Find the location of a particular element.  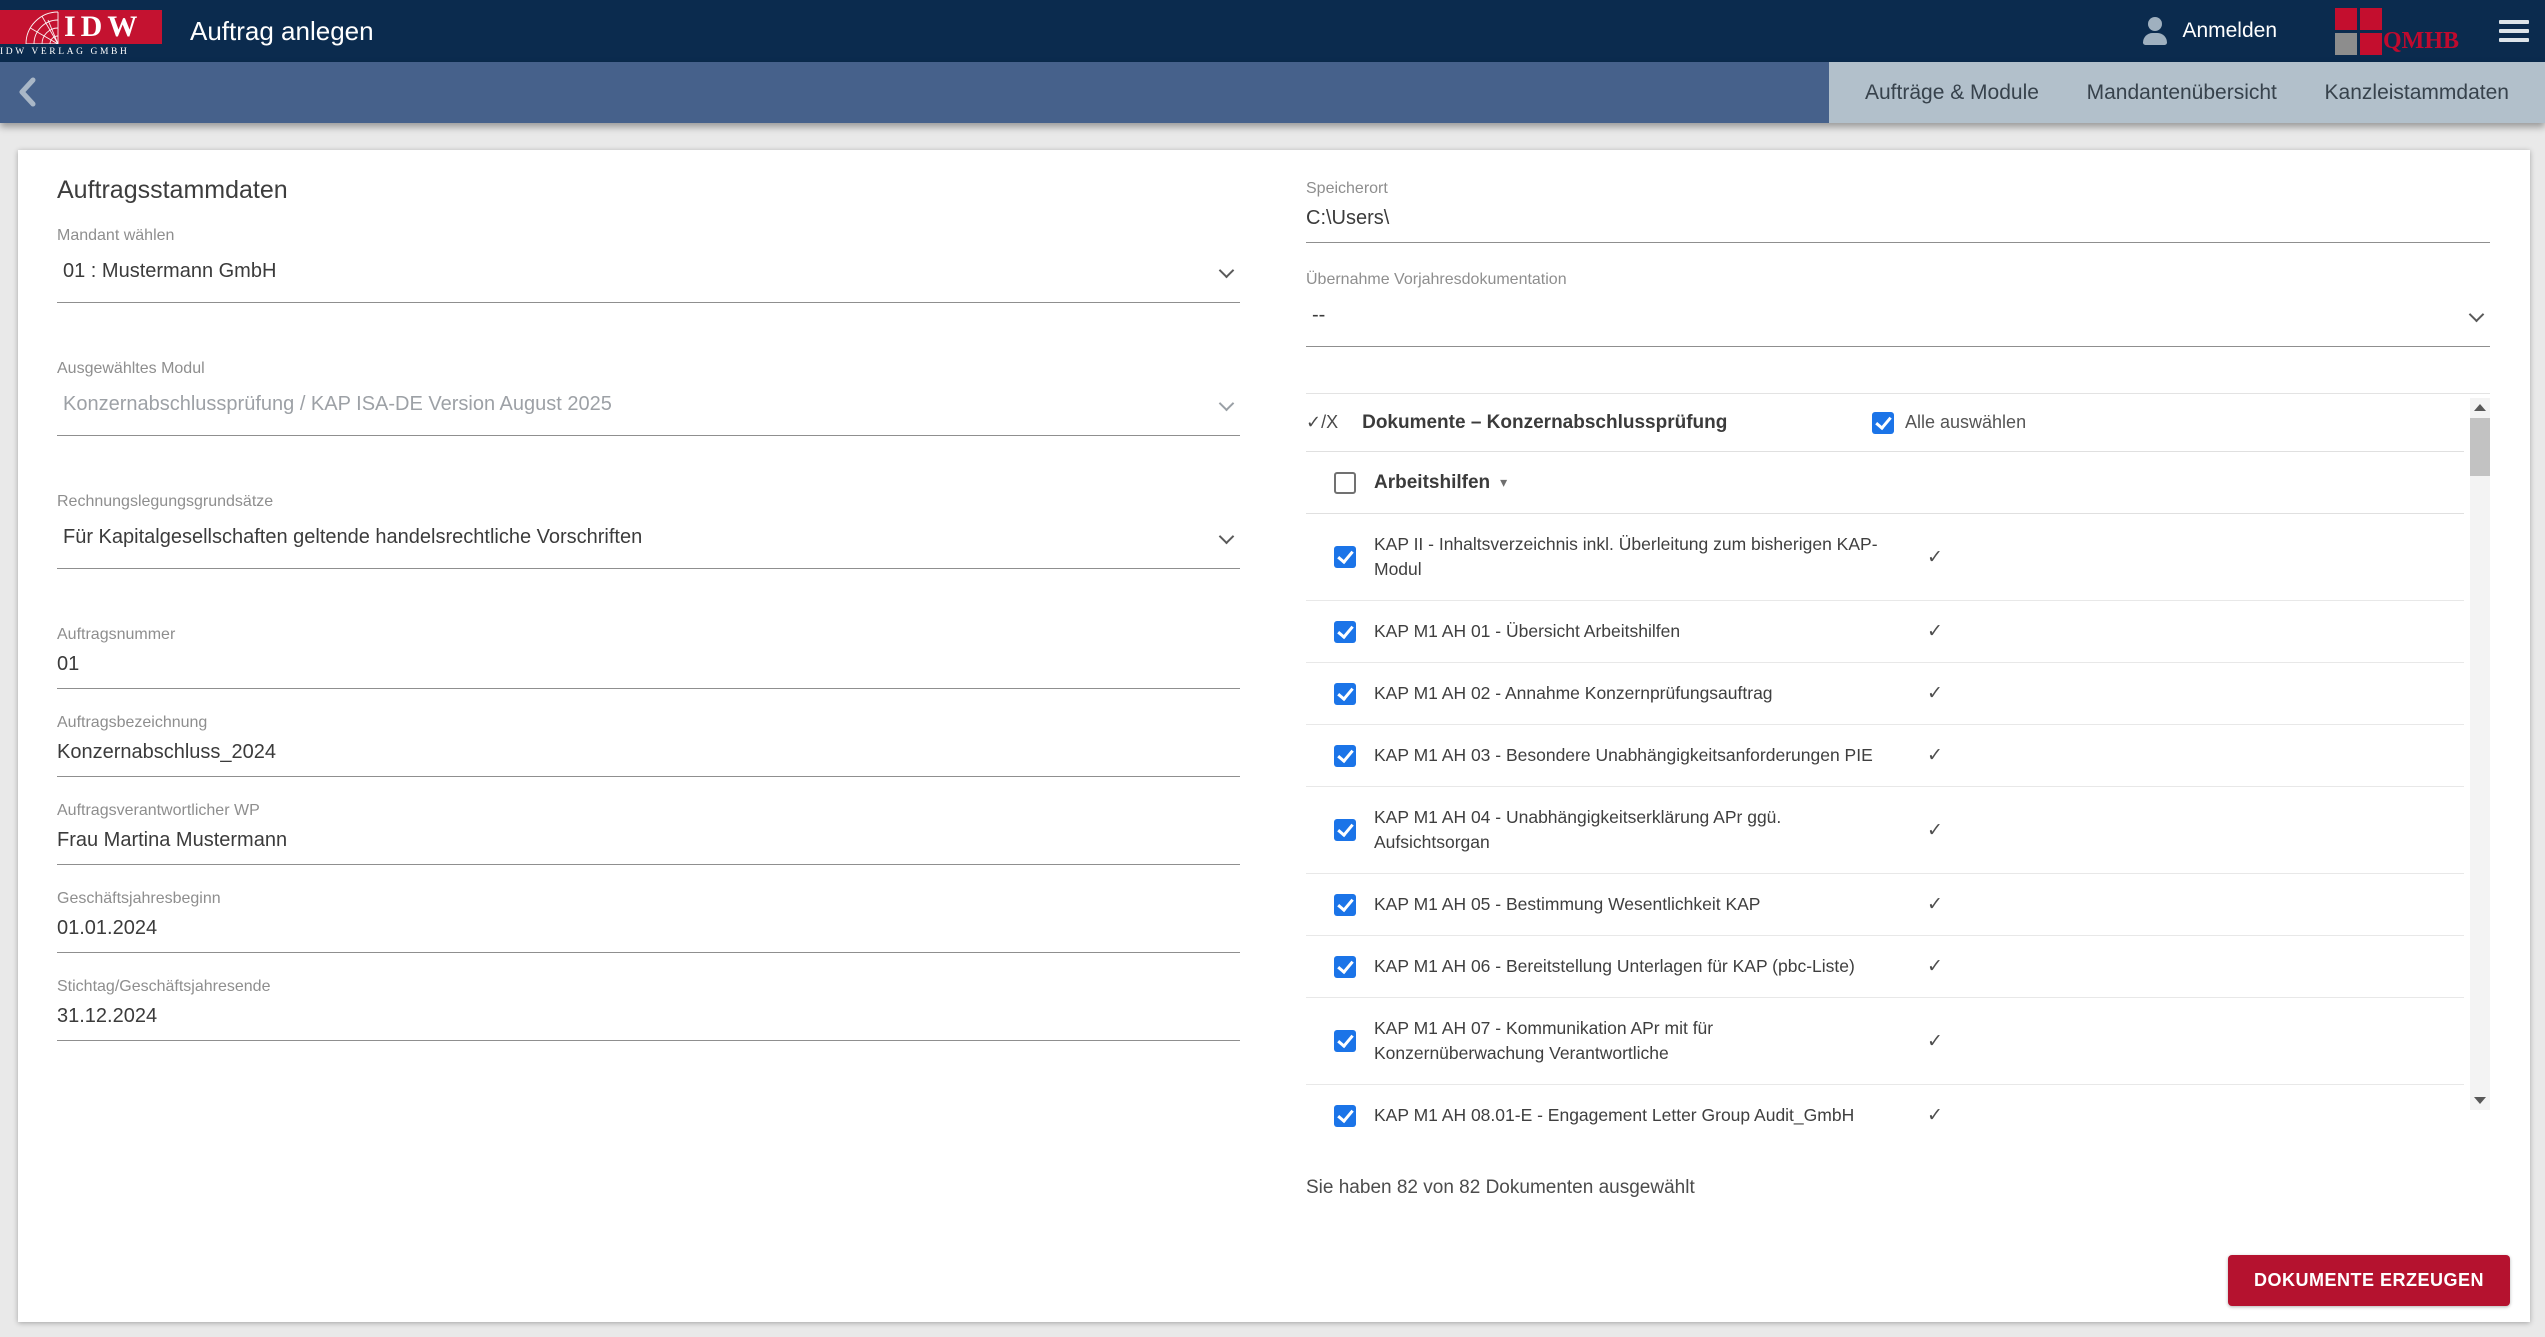

document-label: KAP M1 AH 01 - Übersicht Arbeitshilfen is located at coordinates (1527, 631).